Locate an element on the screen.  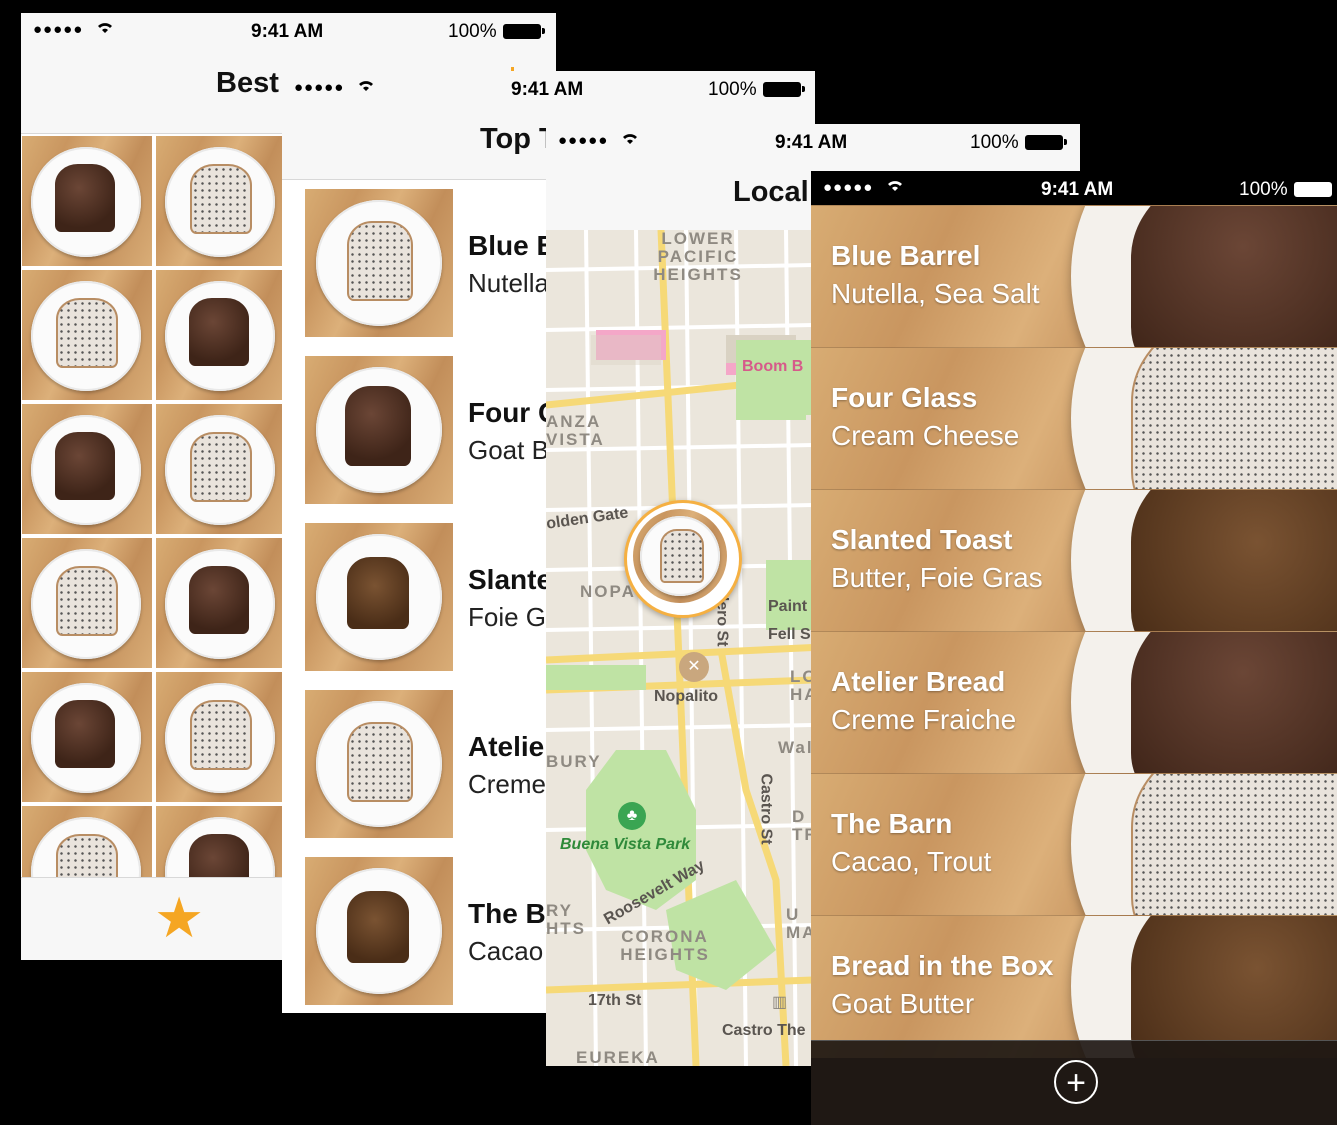
list-item: Blue Barrel Nutella, Sea Salt is located at coordinates (1074, 276).